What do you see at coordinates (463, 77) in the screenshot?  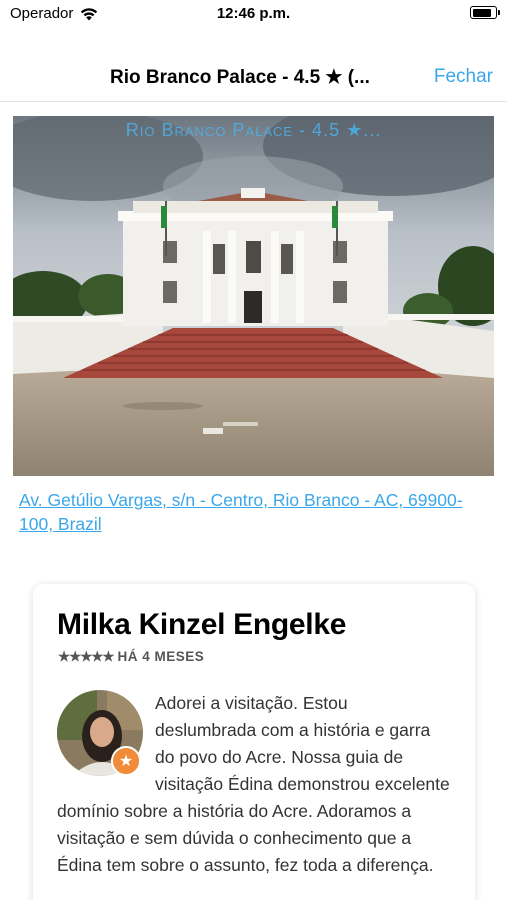 I see `close-button: Fechar` at bounding box center [463, 77].